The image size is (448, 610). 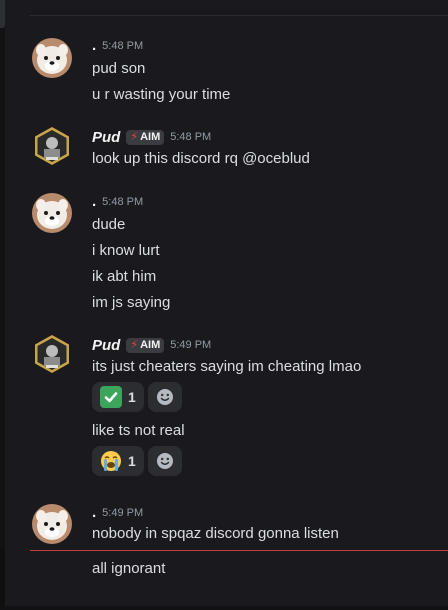 I want to click on message-text: dude, so click(x=109, y=224).